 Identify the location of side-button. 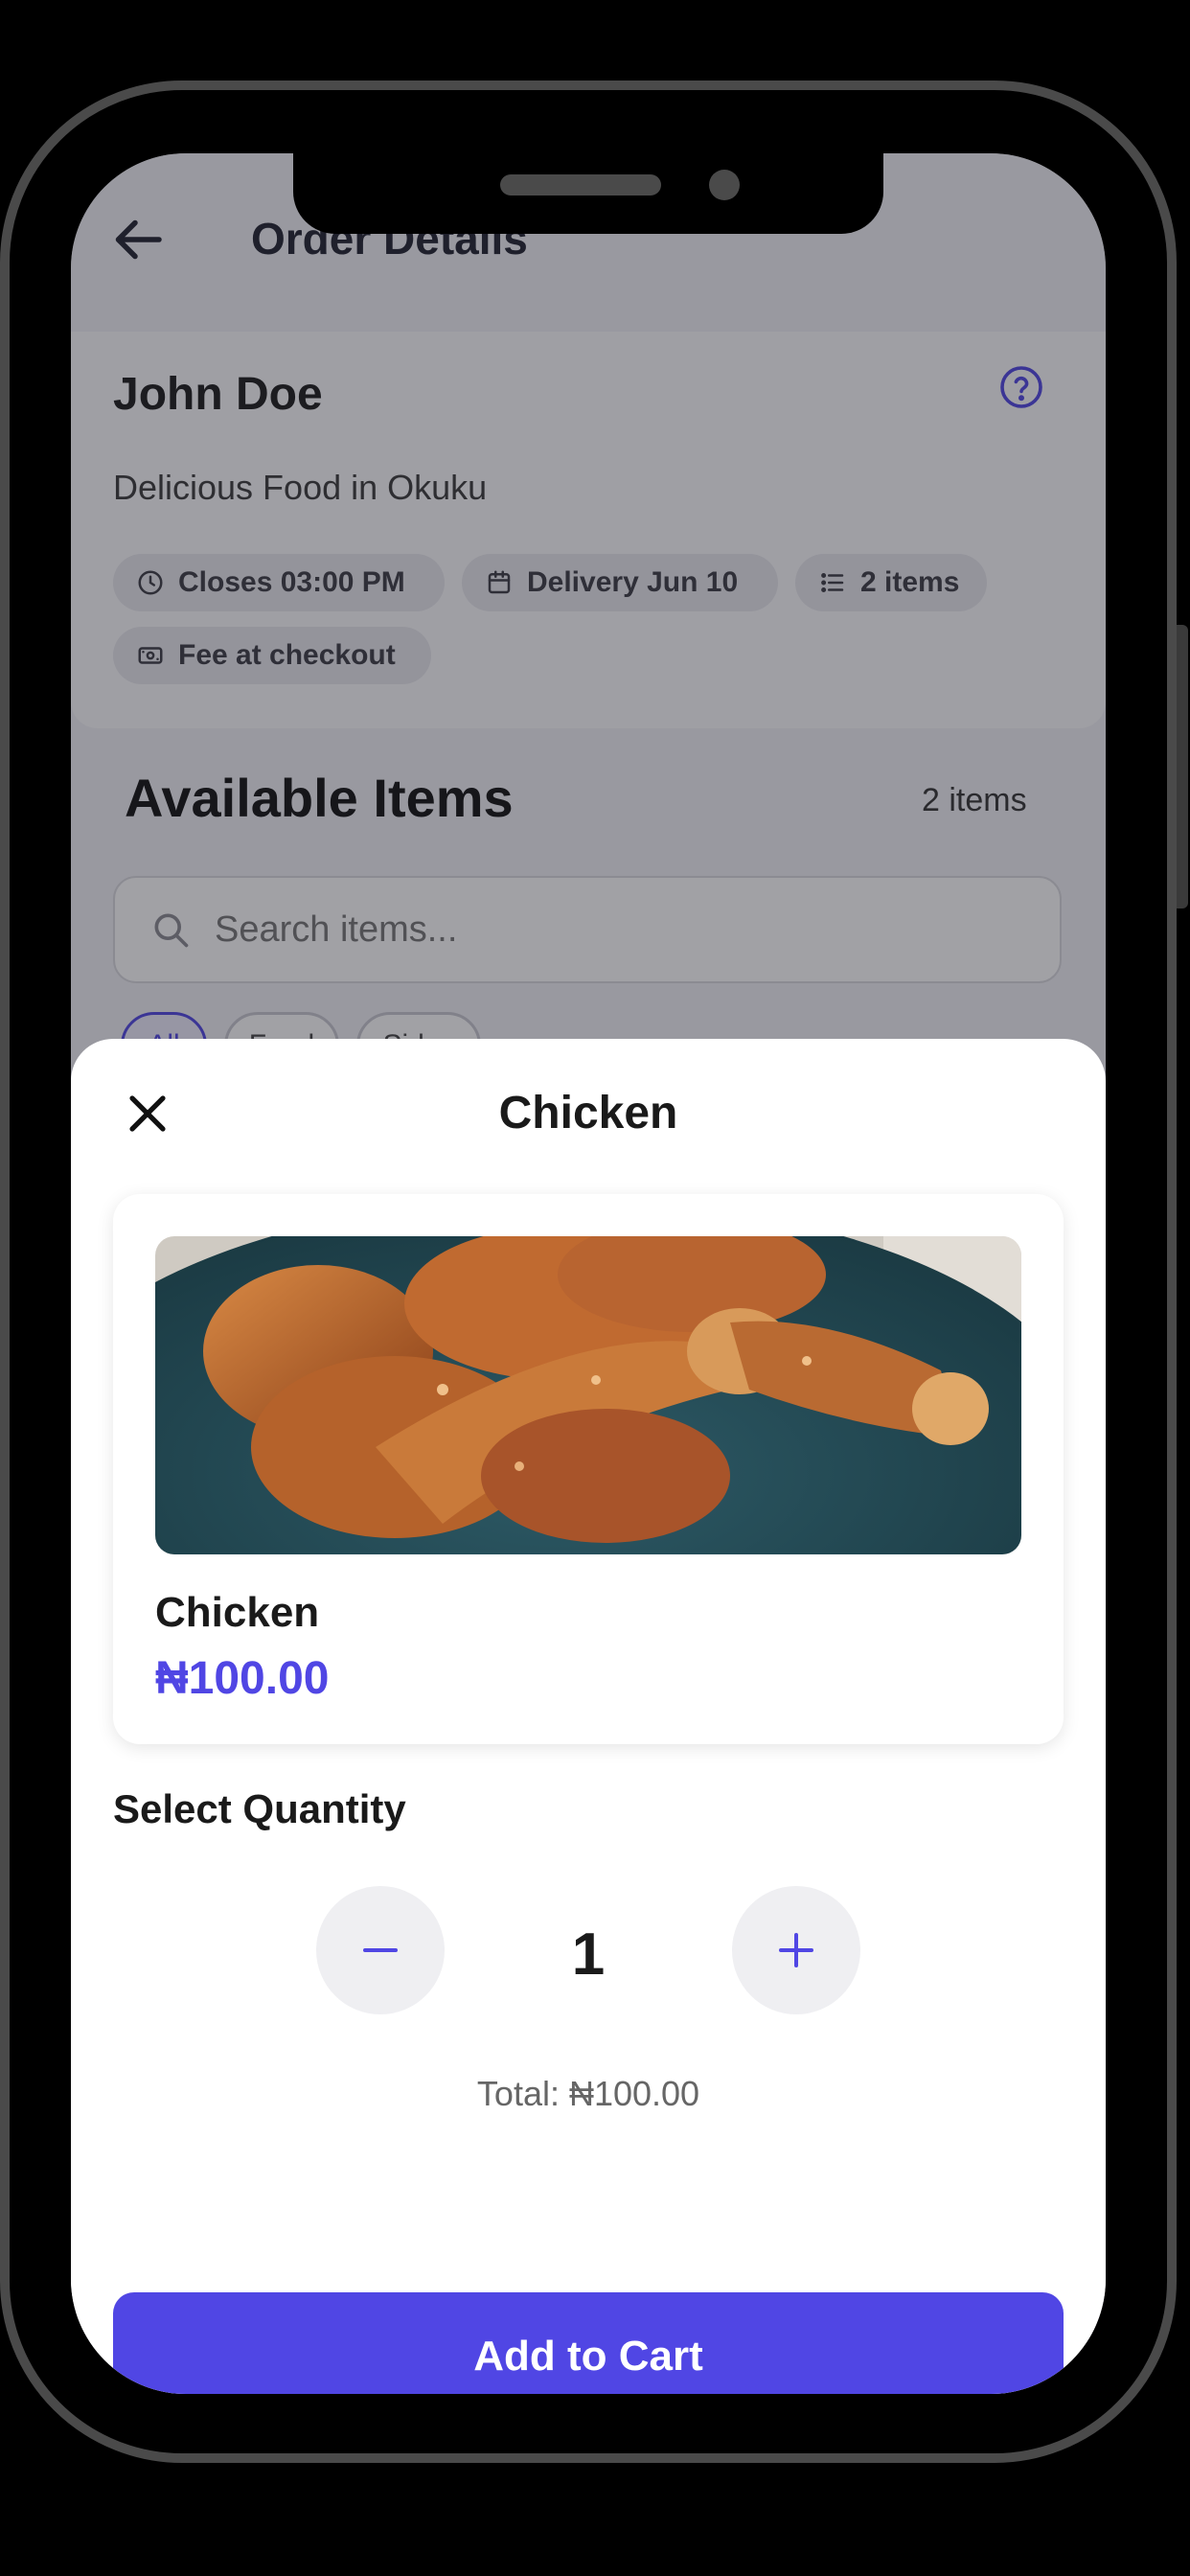
(1183, 766).